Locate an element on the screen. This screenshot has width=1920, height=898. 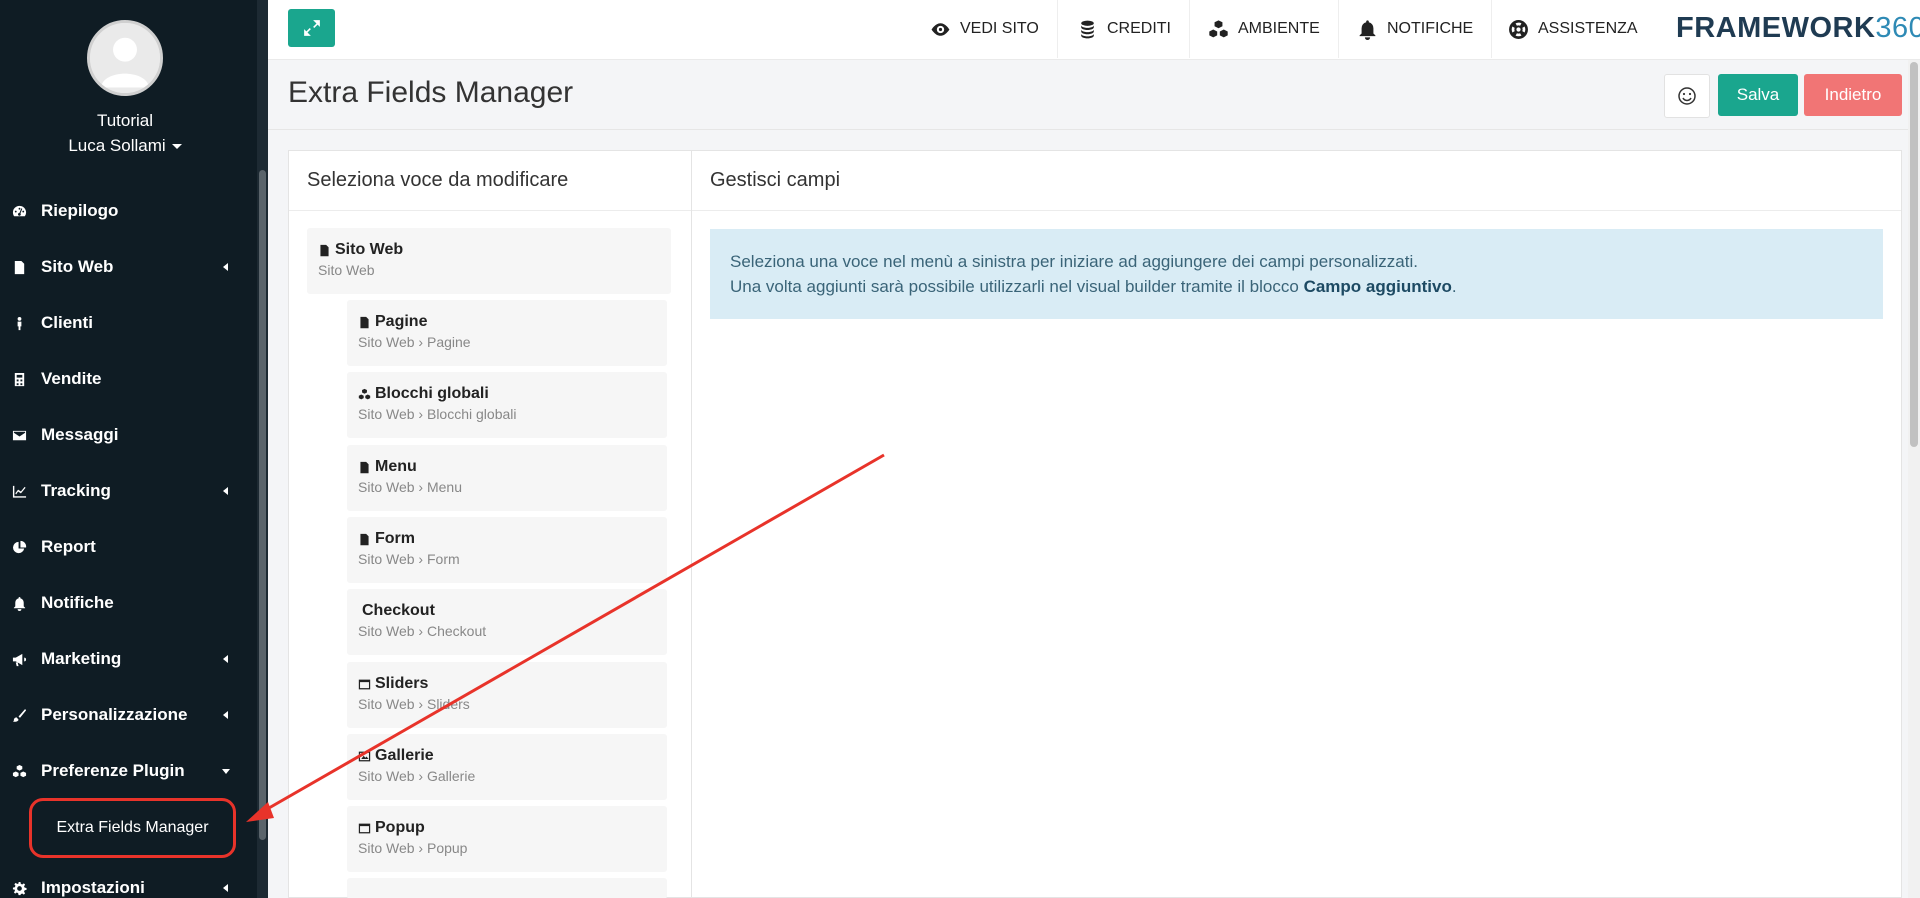
tree-item-title: Gallerie is located at coordinates (404, 755).